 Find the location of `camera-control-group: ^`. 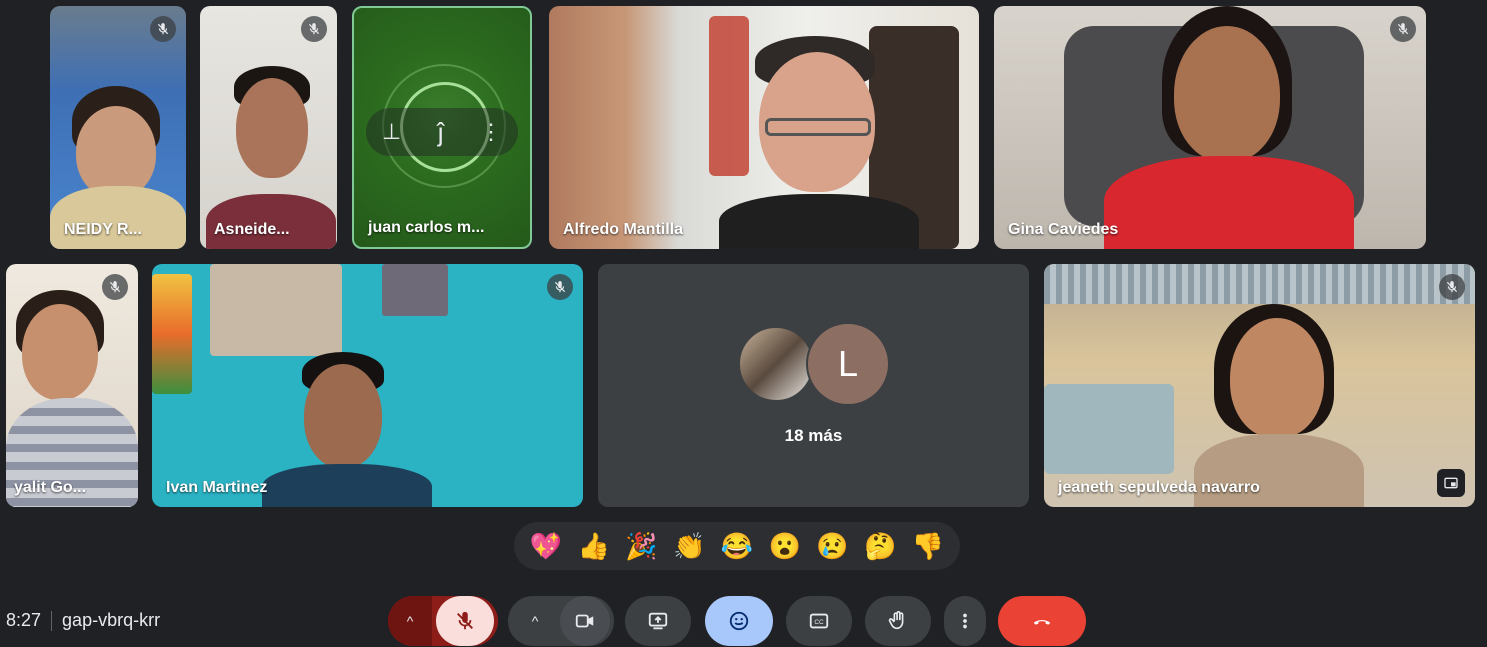

camera-control-group: ^ is located at coordinates (561, 621).